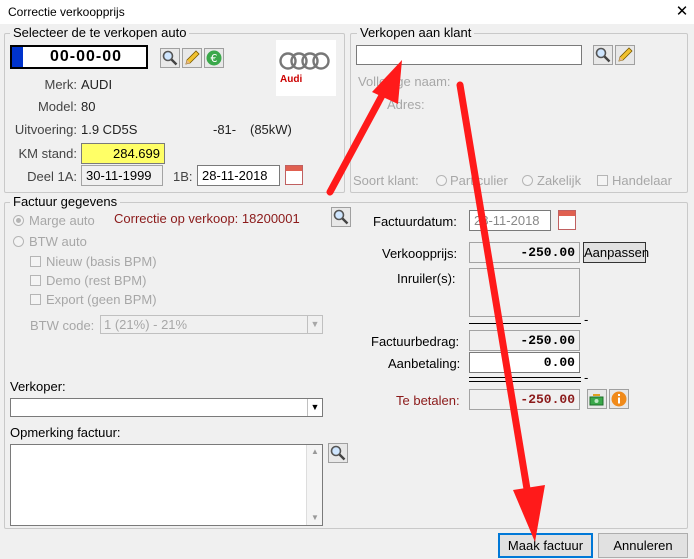  Describe the element at coordinates (420, 253) in the screenshot. I see `verkoopprijs-label: Verkoopprijs:` at that location.